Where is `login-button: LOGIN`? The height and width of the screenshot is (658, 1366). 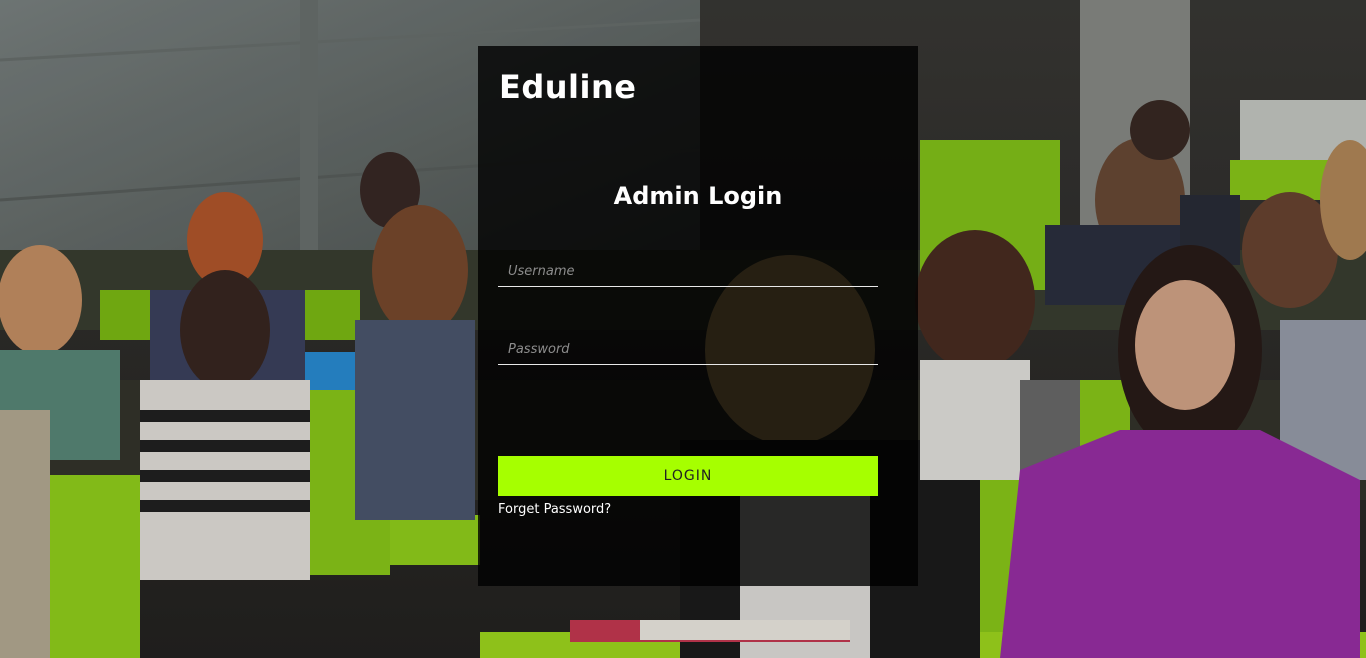 login-button: LOGIN is located at coordinates (688, 476).